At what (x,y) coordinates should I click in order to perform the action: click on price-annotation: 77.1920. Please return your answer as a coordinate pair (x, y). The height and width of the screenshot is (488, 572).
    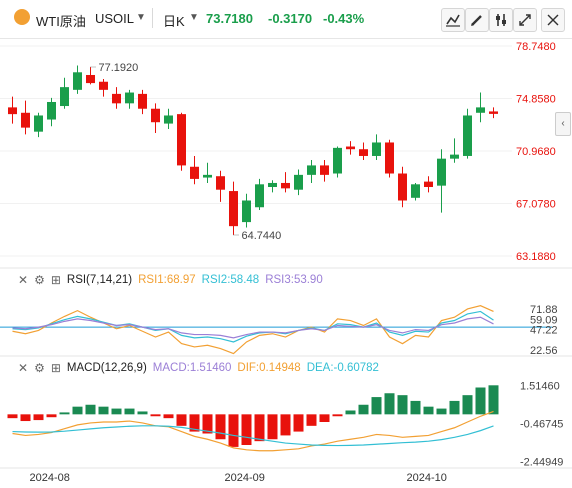
    Looking at the image, I should click on (119, 68).